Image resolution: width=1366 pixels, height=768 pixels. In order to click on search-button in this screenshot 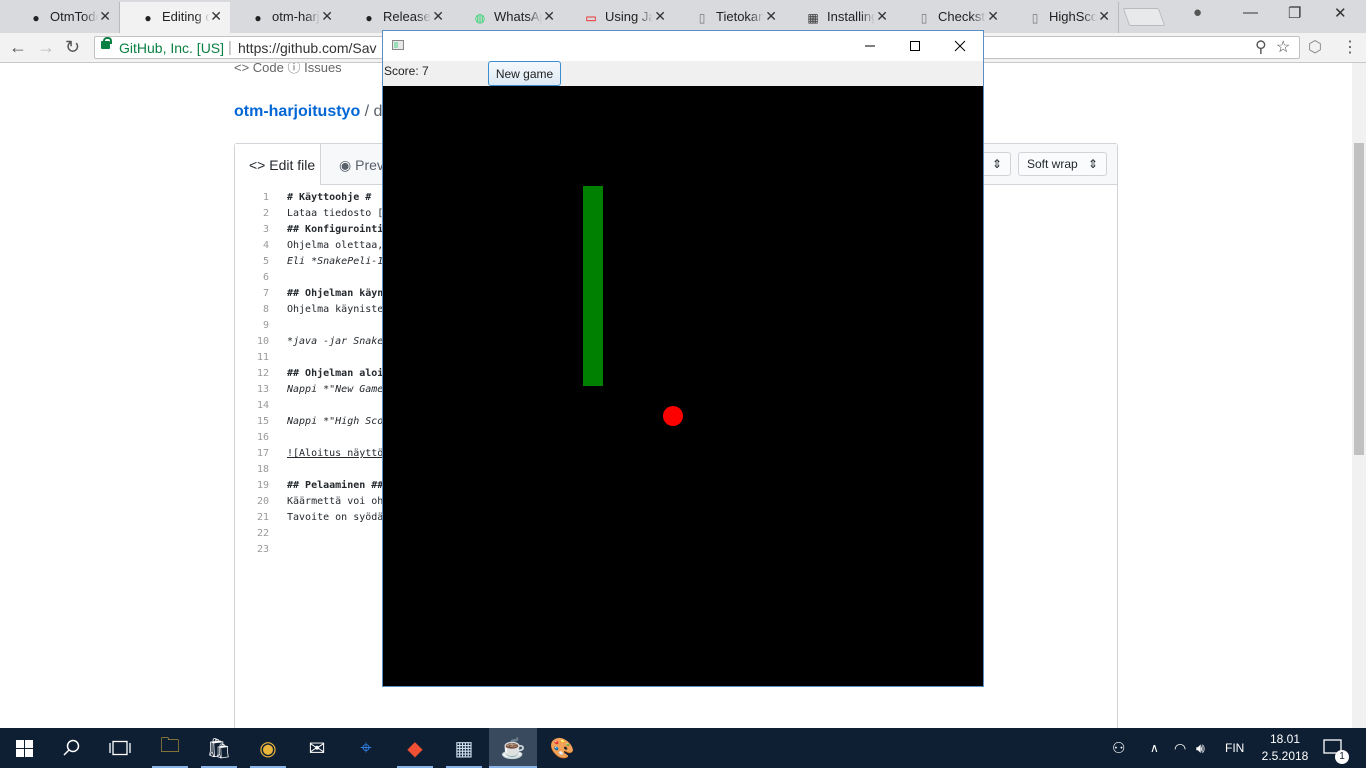, I will do `click(72, 748)`.